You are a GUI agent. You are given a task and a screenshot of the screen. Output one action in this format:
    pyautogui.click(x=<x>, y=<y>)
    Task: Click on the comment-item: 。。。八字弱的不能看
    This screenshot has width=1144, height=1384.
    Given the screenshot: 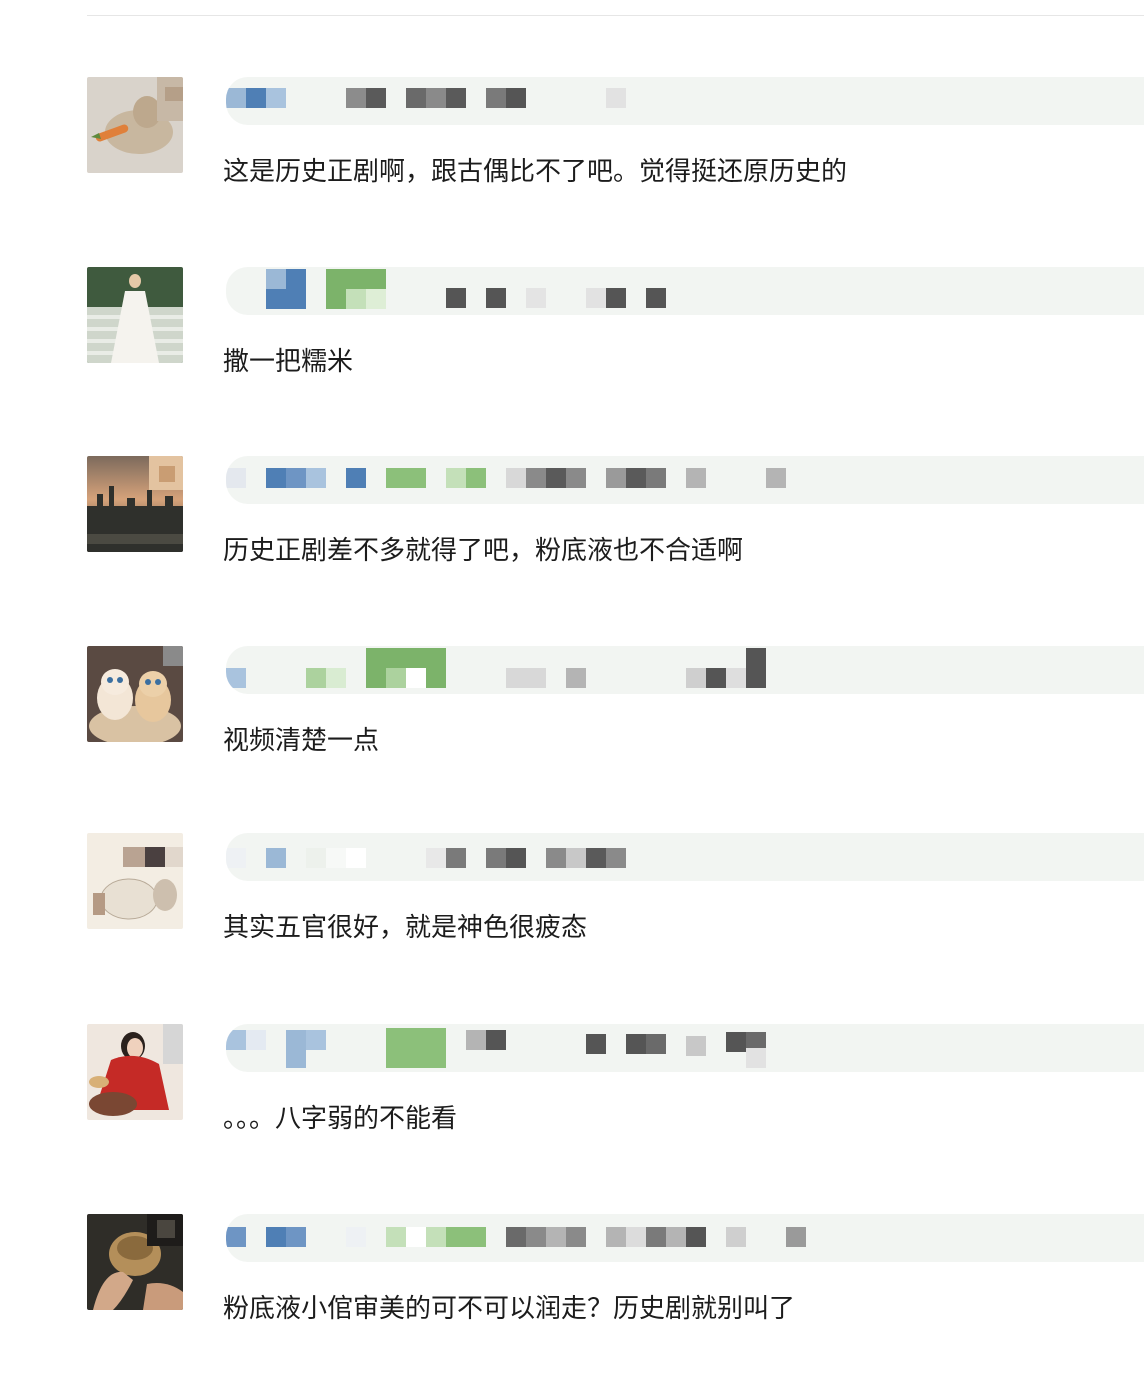 What is the action you would take?
    pyautogui.click(x=572, y=1109)
    